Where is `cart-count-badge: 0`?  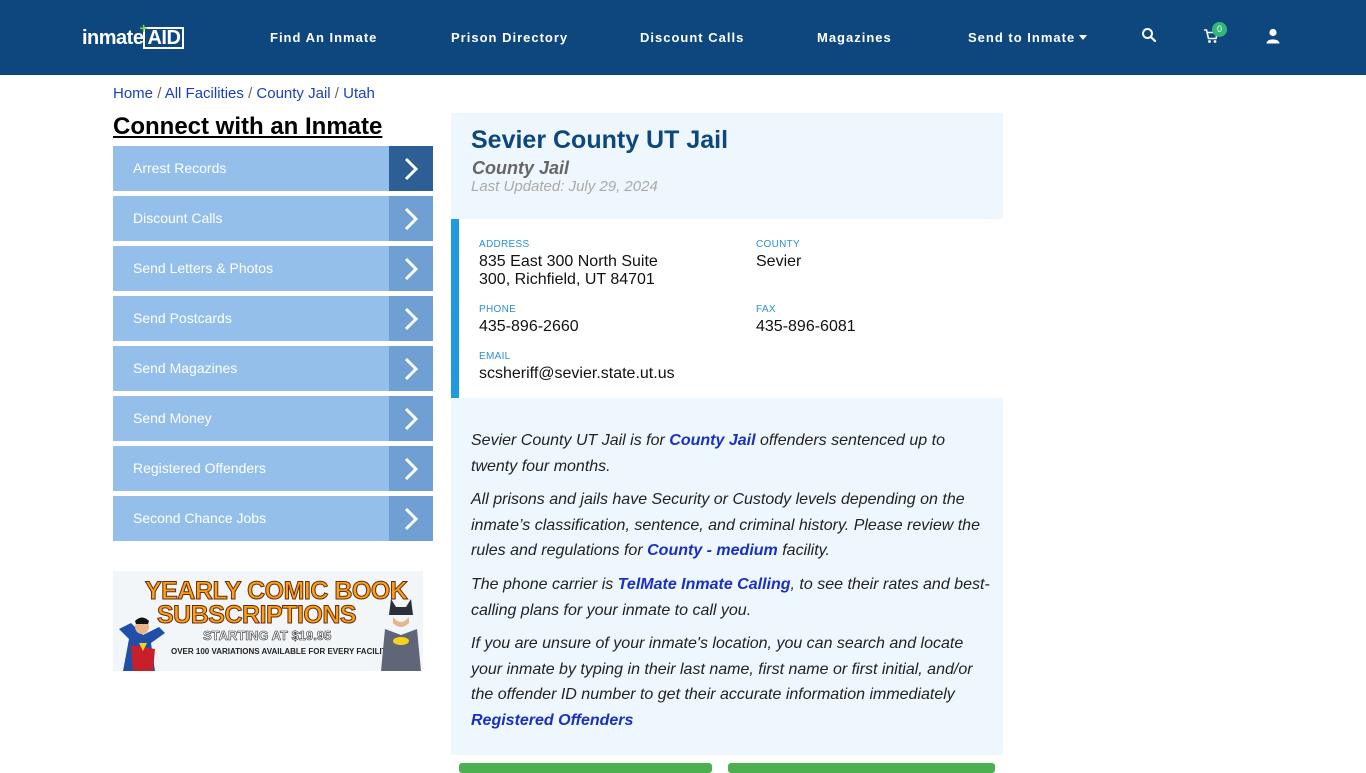 cart-count-badge: 0 is located at coordinates (1219, 29).